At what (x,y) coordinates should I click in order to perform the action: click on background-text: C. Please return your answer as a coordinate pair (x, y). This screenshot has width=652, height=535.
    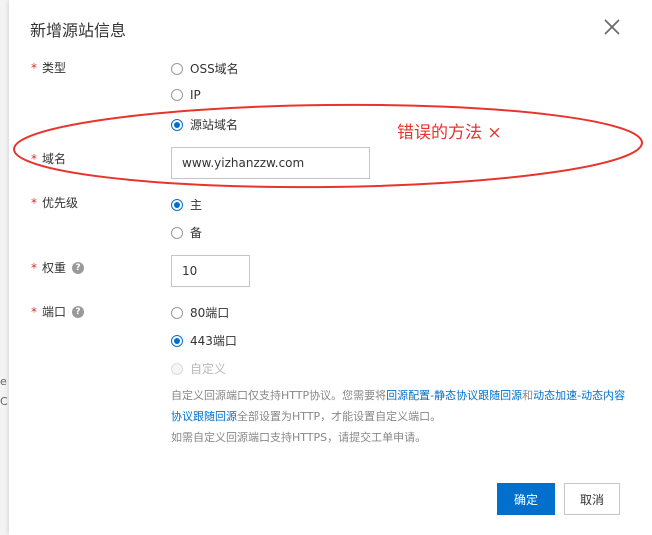
    Looking at the image, I should click on (4, 401).